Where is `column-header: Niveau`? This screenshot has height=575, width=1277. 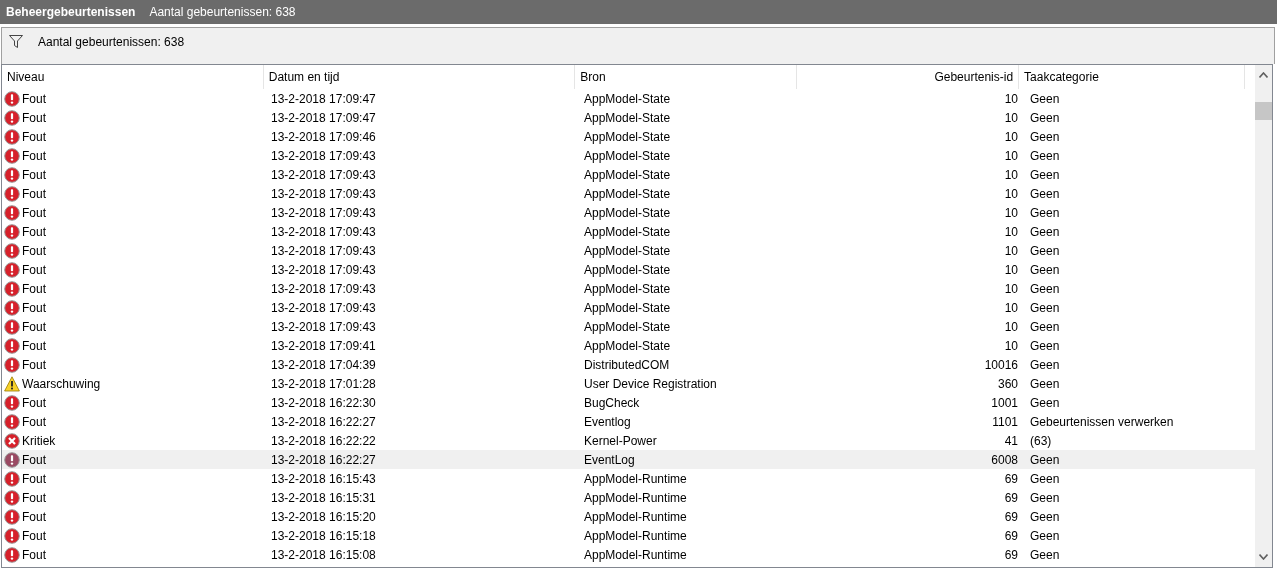
column-header: Niveau is located at coordinates (133, 77).